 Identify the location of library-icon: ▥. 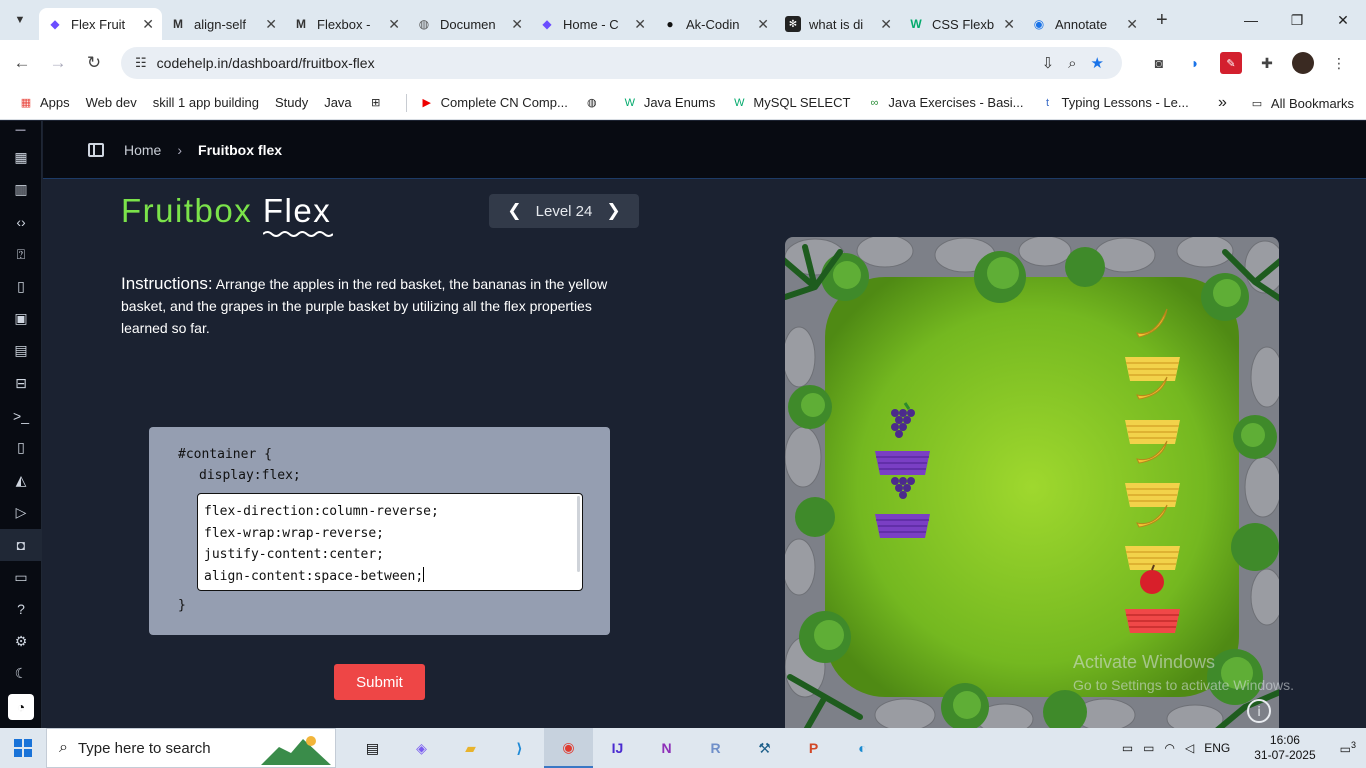
(21, 189).